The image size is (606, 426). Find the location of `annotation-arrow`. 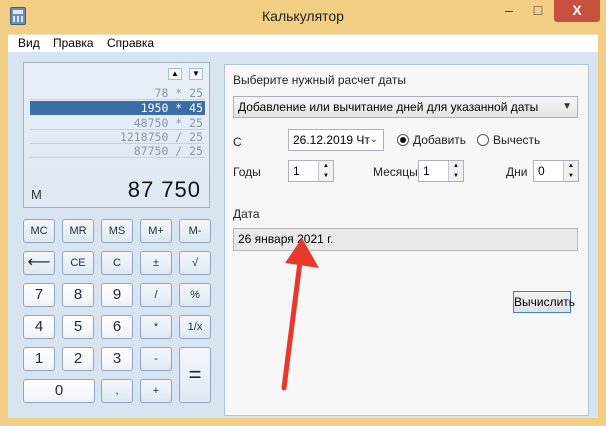

annotation-arrow is located at coordinates (300, 314).